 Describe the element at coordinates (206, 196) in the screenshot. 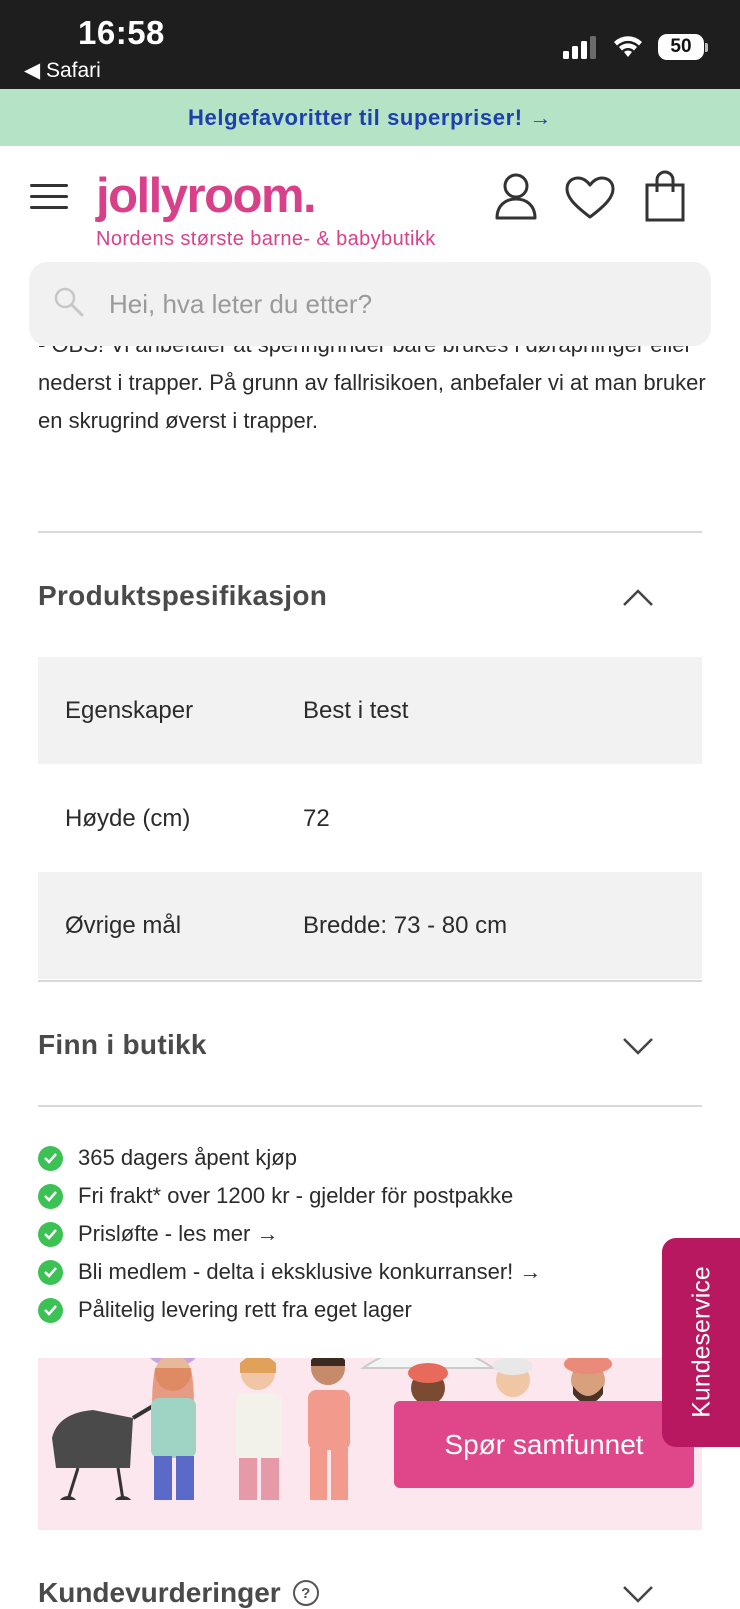

I see `jollyroom-logo: jollyroom.` at that location.